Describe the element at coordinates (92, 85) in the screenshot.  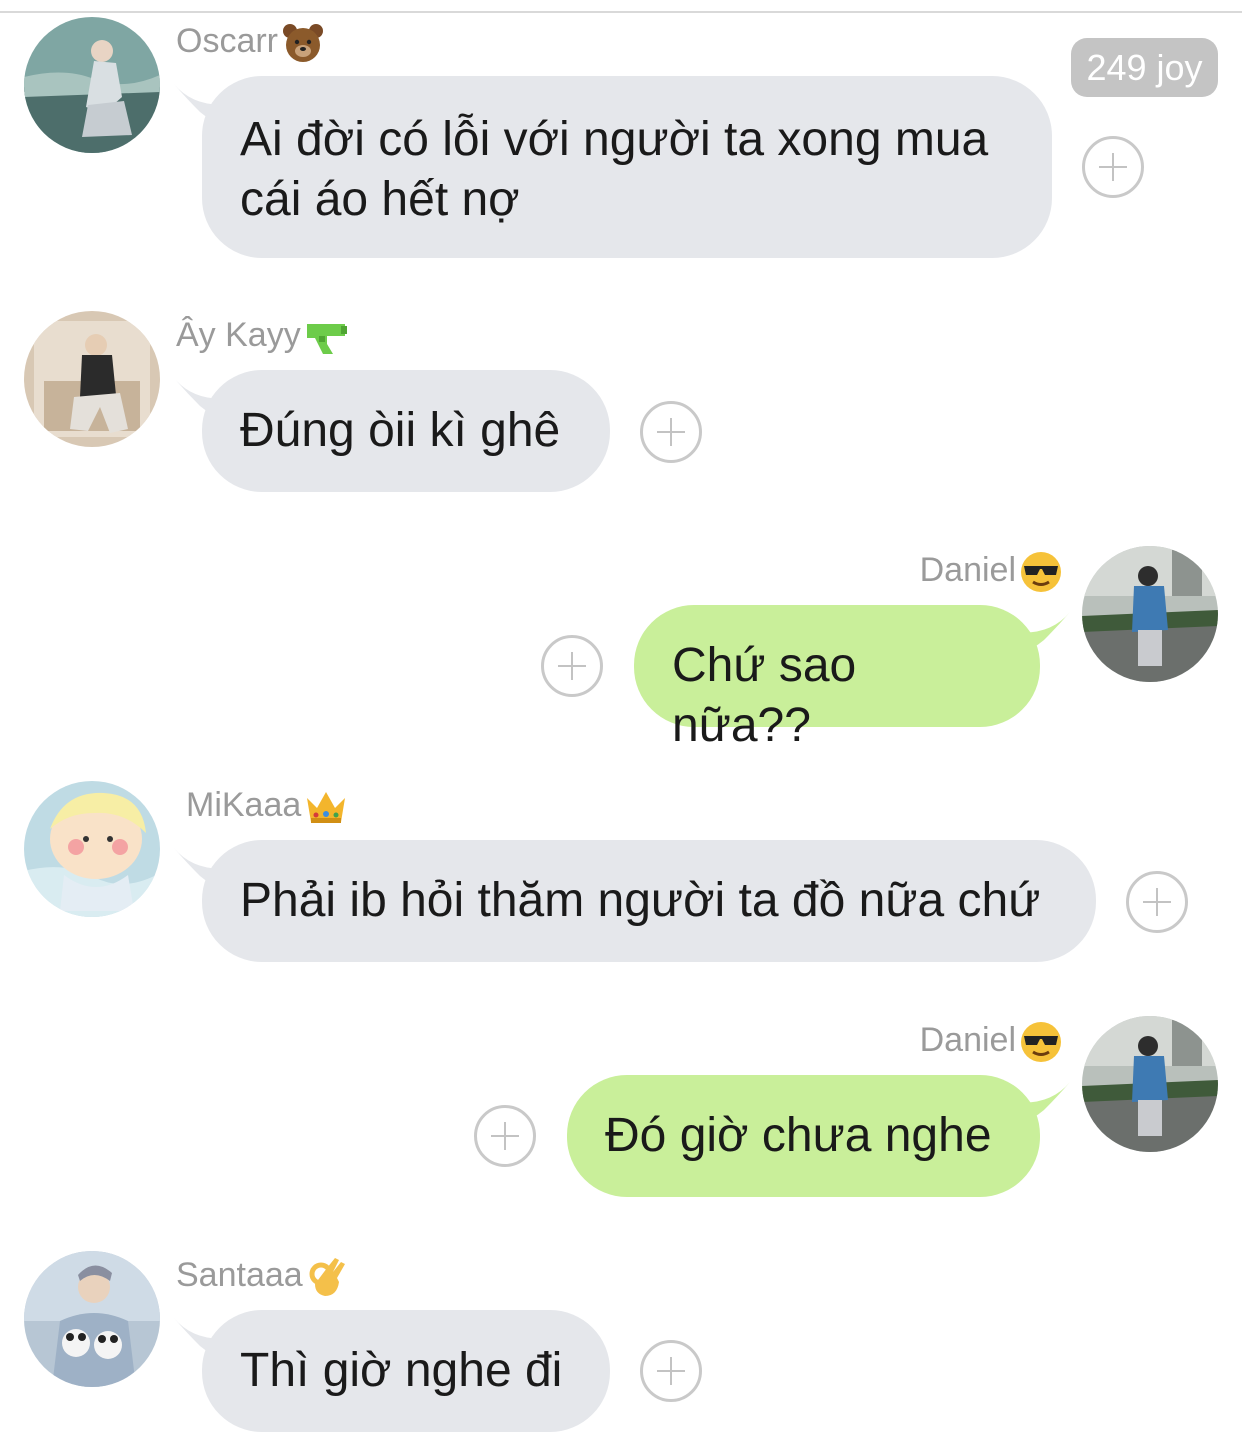
I see `avatar-oscarr` at that location.